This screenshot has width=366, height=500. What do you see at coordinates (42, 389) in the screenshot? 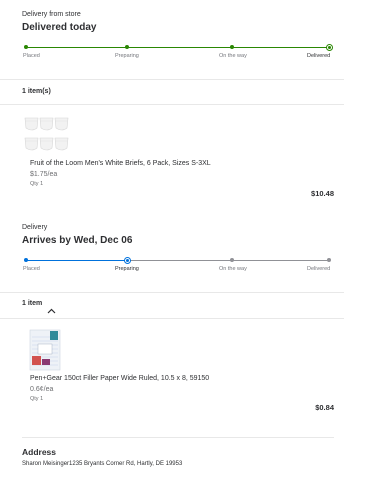
I see `product-unit-price: 0.6¢/ea` at bounding box center [42, 389].